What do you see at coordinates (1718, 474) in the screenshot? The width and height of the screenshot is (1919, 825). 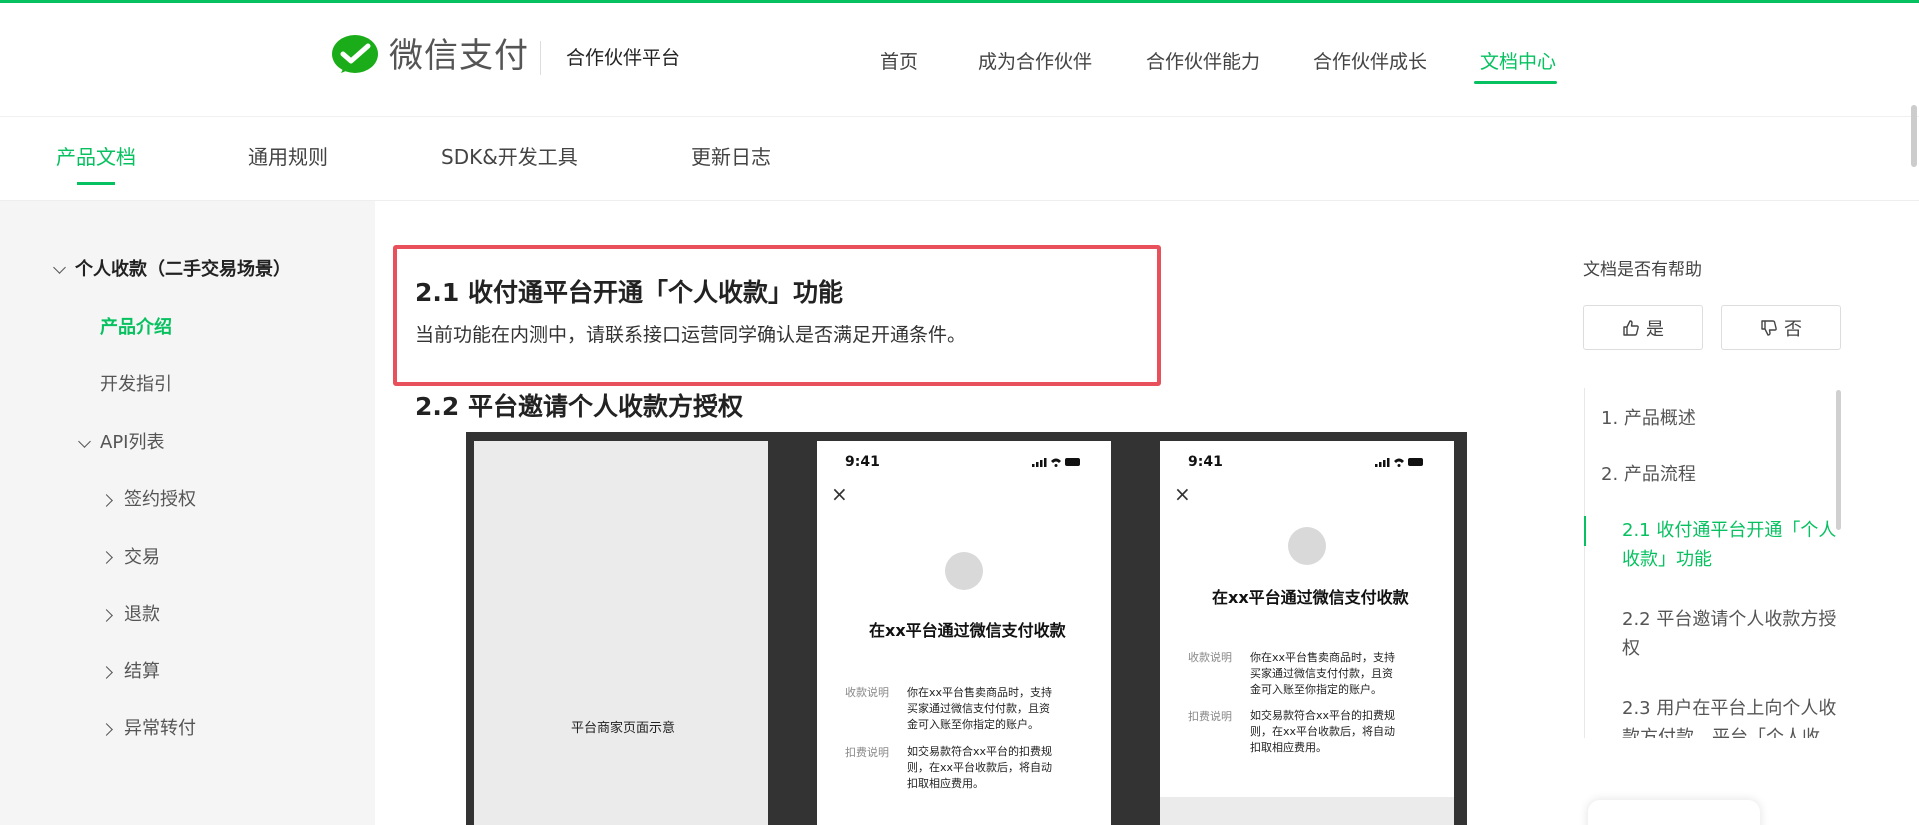 I see `toc-item-flow: 2. 产品流程` at bounding box center [1718, 474].